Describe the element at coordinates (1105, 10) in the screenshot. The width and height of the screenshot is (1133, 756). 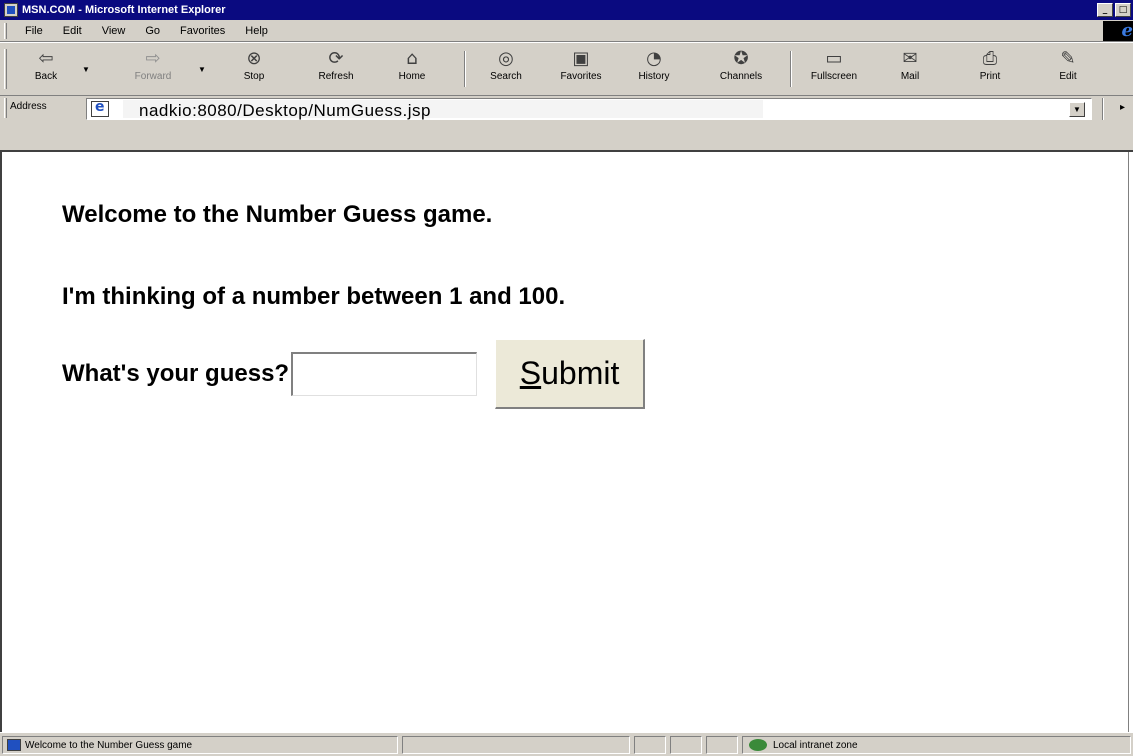
I see `minimize-button: _` at that location.